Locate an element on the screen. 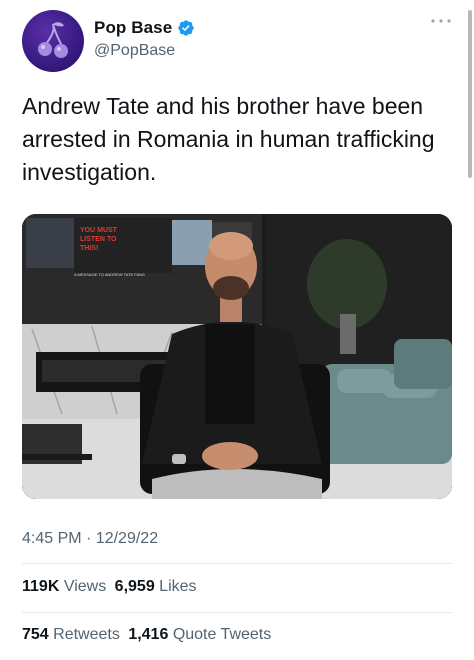 The image size is (474, 660). screen-text-2: A MESSAGE TO ANDREW TATE FANS is located at coordinates (109, 274).